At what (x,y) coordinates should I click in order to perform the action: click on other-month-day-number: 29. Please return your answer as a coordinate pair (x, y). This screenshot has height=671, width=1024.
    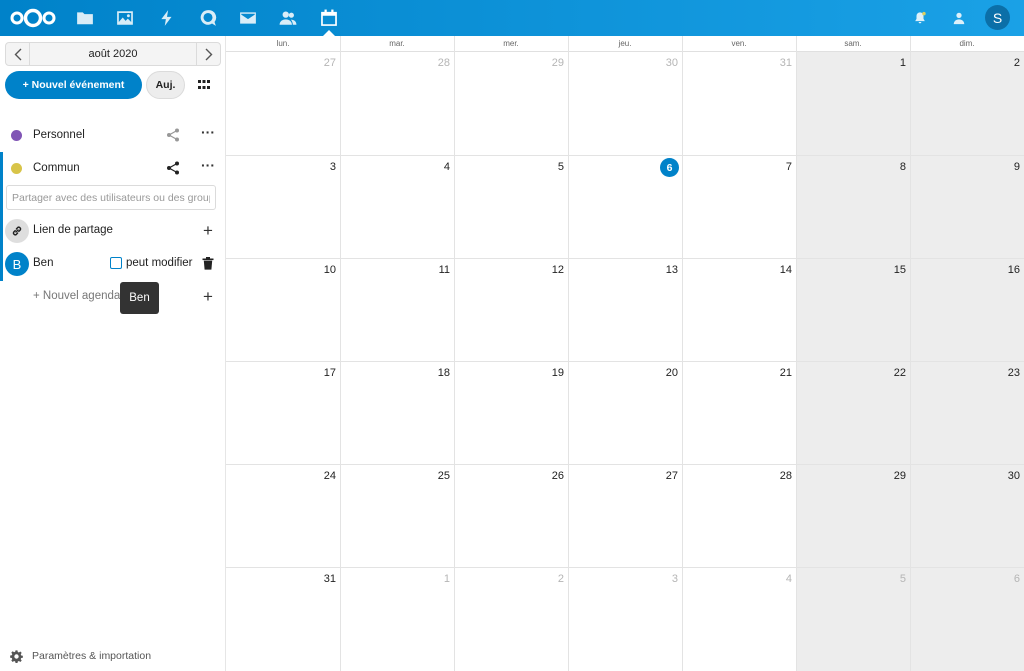
    Looking at the image, I should click on (544, 63).